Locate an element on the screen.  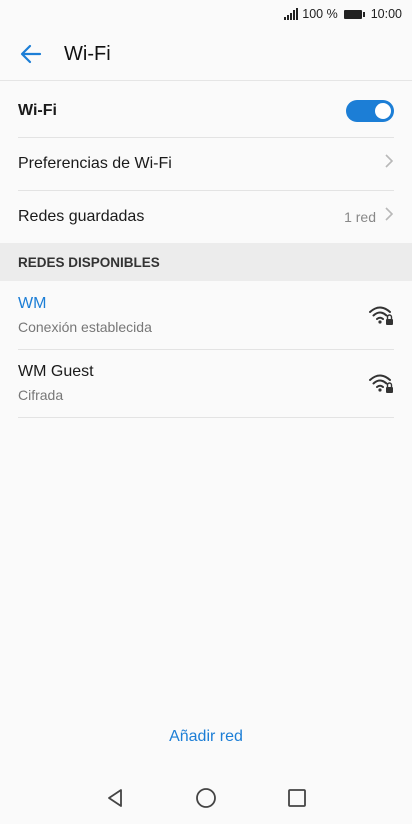
status-bar: 100 % 10:00 is located at coordinates (206, 14).